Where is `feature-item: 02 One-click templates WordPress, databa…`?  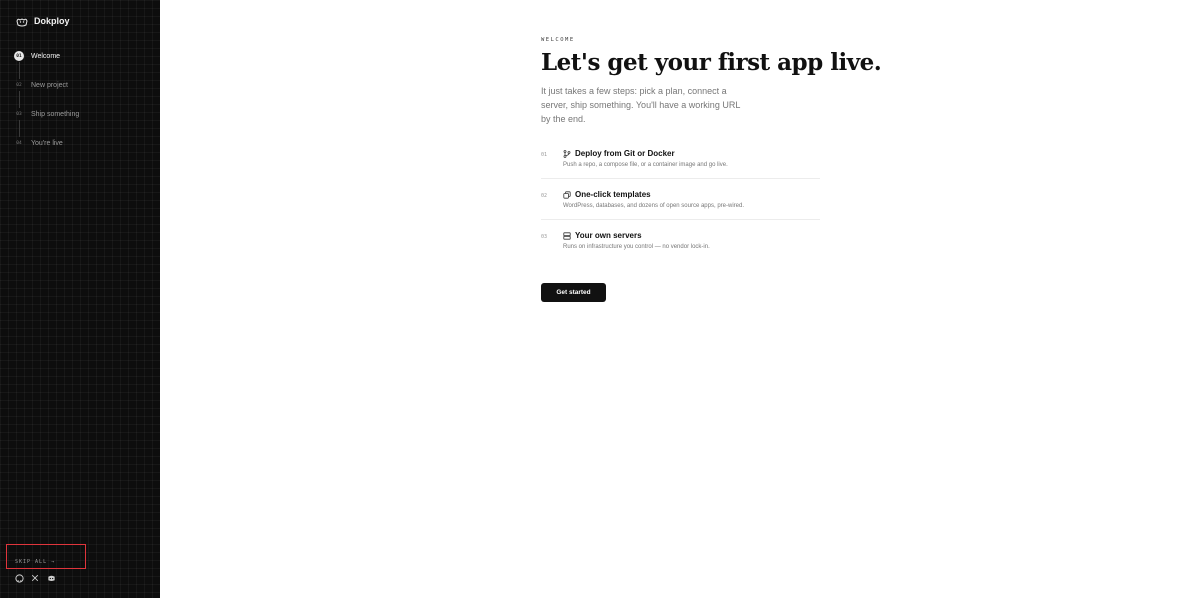 feature-item: 02 One-click templates WordPress, databa… is located at coordinates (680, 205).